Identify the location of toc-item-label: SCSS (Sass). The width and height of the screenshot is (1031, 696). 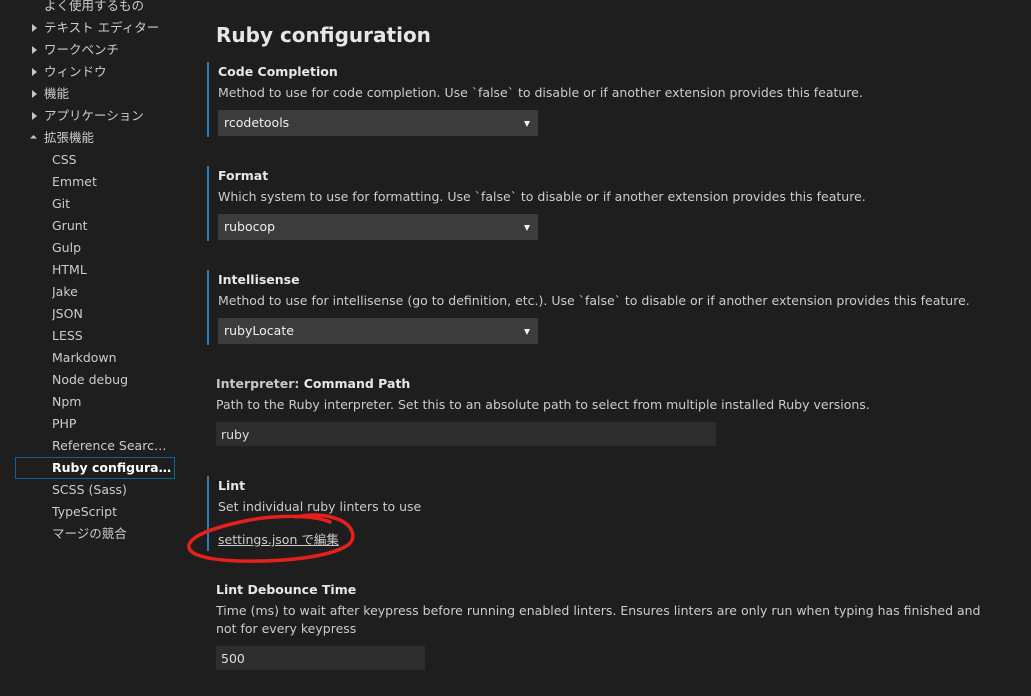
(89, 489).